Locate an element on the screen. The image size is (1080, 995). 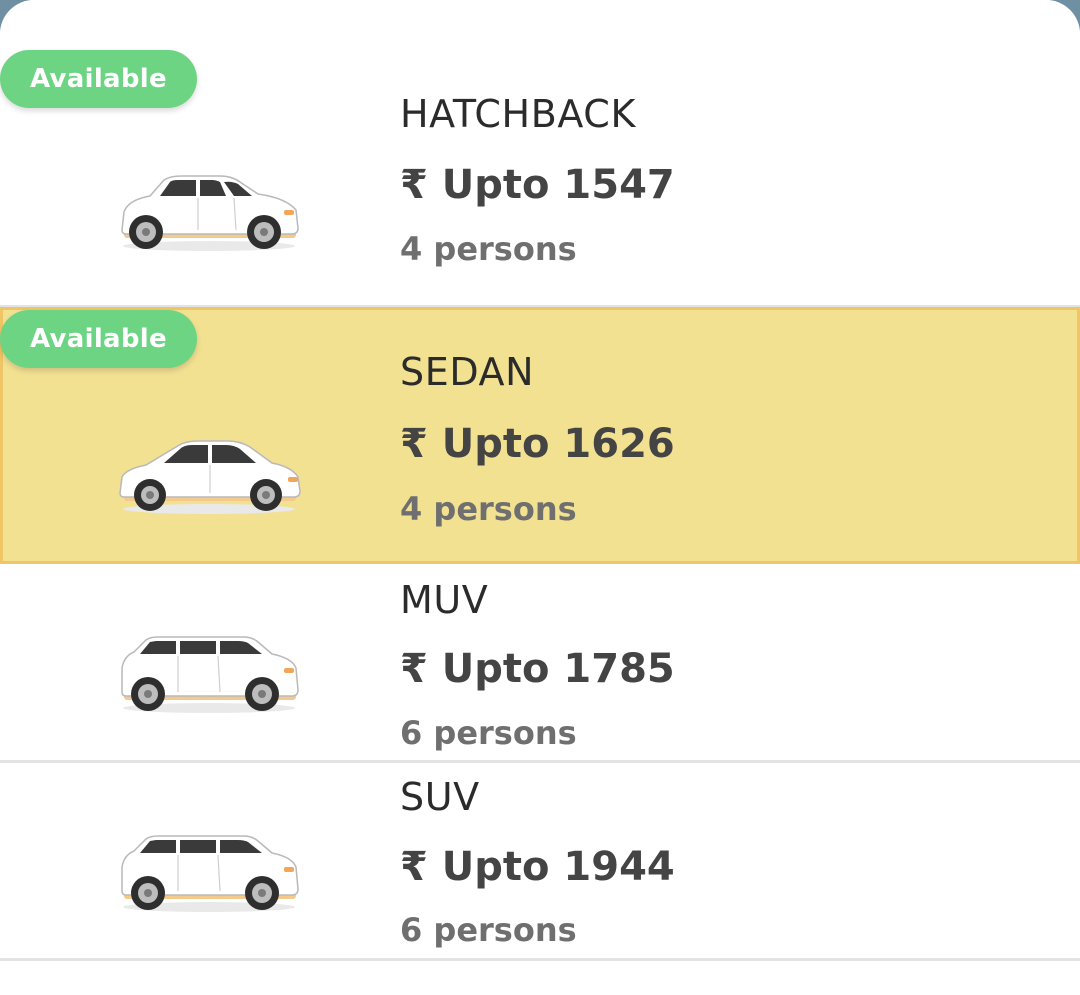
cab-type-name: MUV is located at coordinates (444, 600).